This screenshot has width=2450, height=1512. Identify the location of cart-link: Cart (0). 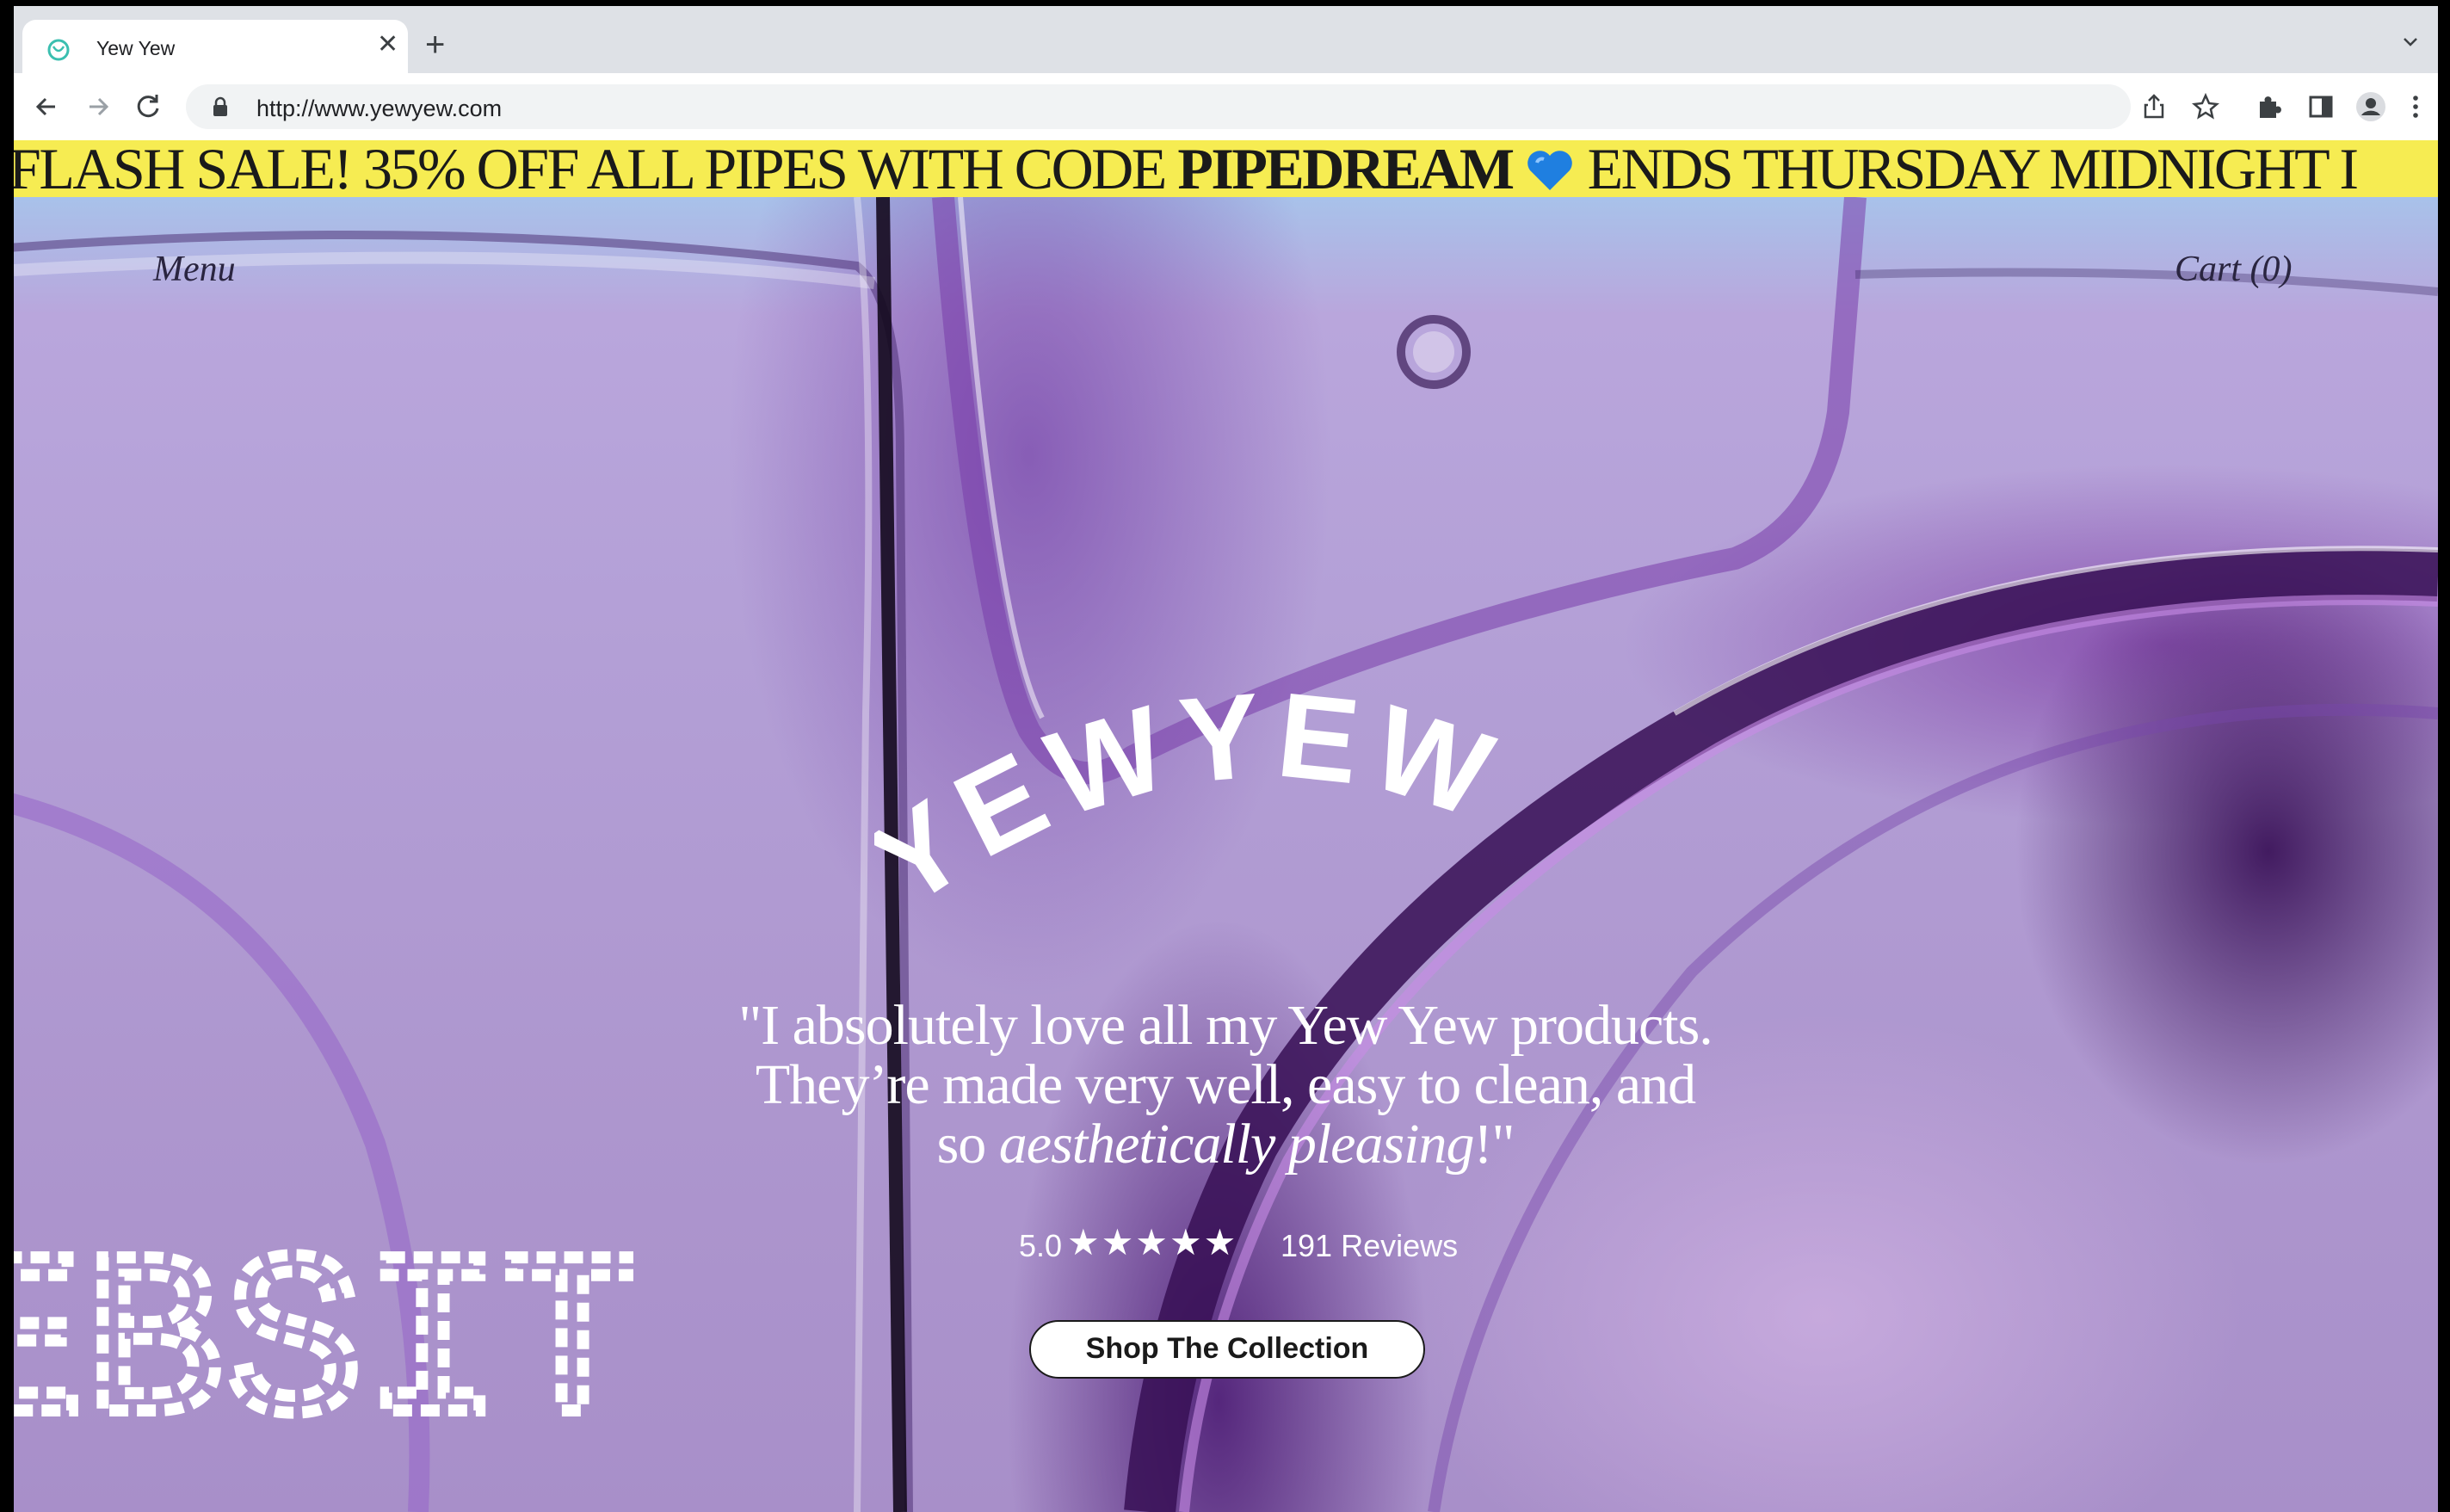
(2234, 269).